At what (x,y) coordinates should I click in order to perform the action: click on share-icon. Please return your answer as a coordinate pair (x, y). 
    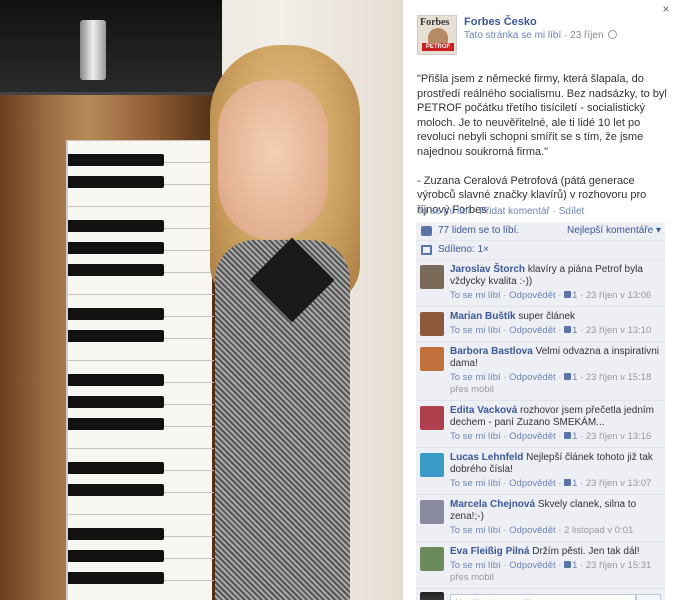
    Looking at the image, I should click on (426, 250).